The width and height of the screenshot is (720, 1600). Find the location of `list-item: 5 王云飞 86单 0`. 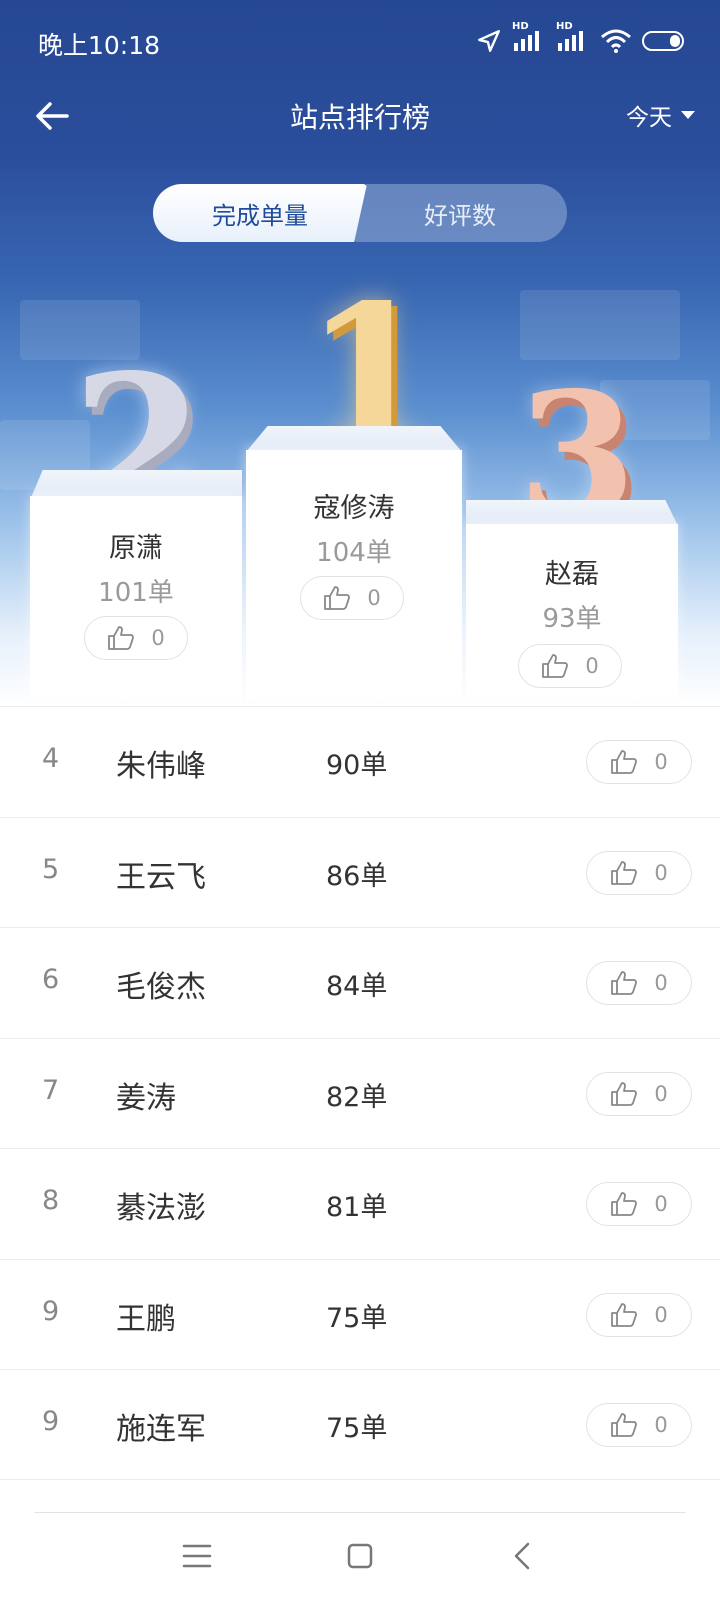

list-item: 5 王云飞 86单 0 is located at coordinates (360, 872).